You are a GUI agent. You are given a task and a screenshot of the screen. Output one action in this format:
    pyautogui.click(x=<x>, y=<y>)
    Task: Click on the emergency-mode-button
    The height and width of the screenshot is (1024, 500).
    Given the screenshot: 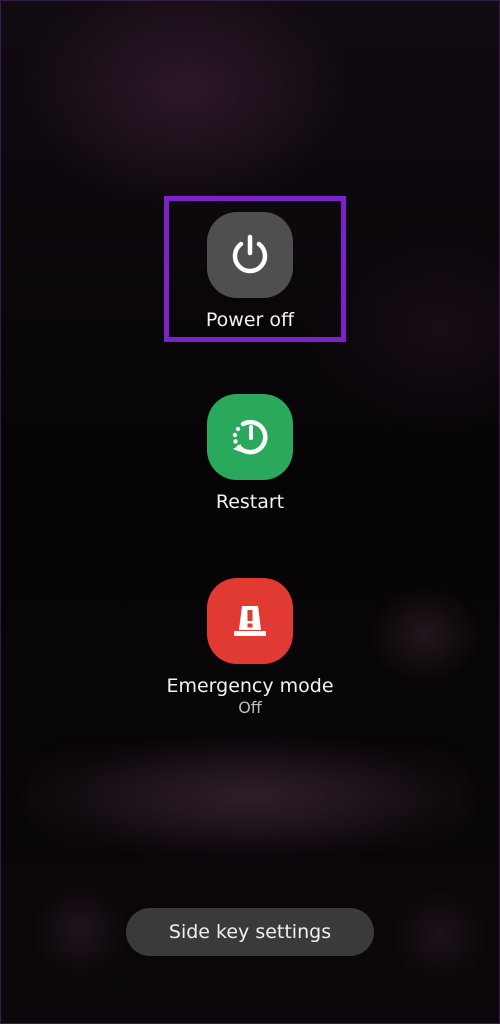 What is the action you would take?
    pyautogui.click(x=250, y=621)
    